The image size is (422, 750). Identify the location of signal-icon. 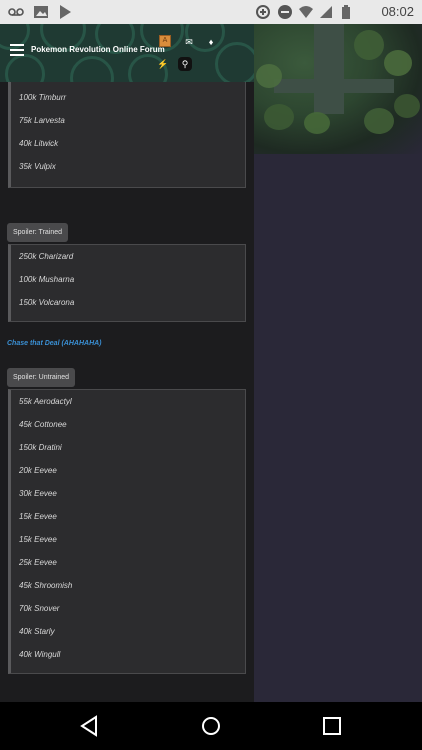
(326, 12).